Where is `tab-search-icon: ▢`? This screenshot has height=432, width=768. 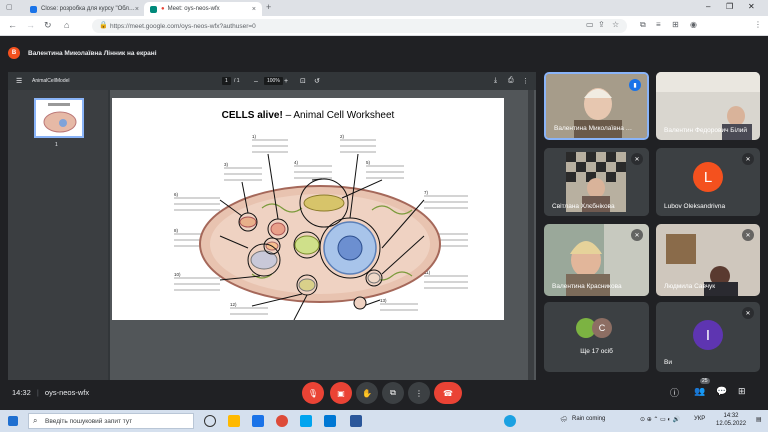
tab-search-icon: ▢ is located at coordinates (9, 7).